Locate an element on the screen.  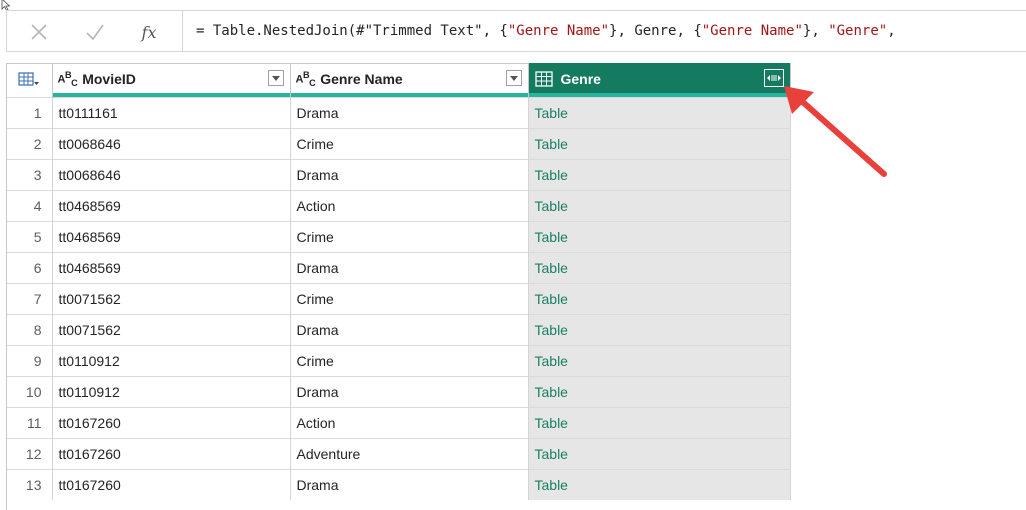
row-index: 10 is located at coordinates (30, 392).